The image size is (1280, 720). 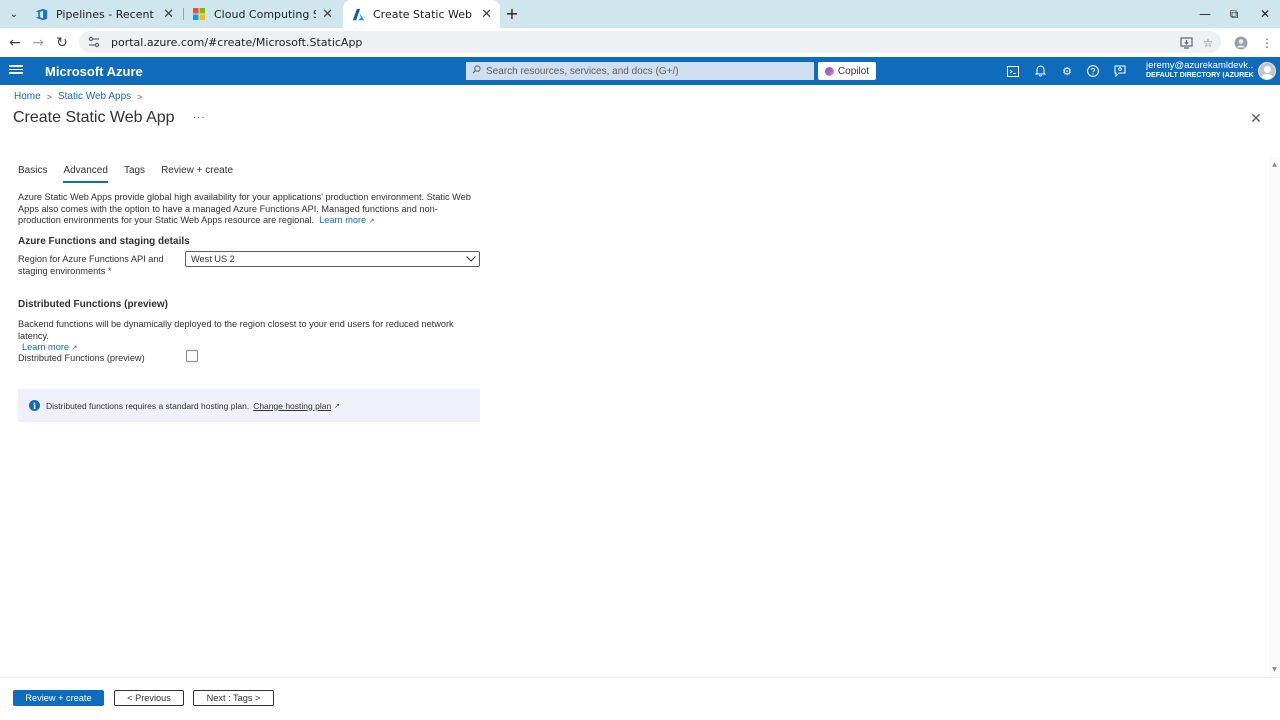 I want to click on settings-gear-icon: ⚙, so click(x=1067, y=71).